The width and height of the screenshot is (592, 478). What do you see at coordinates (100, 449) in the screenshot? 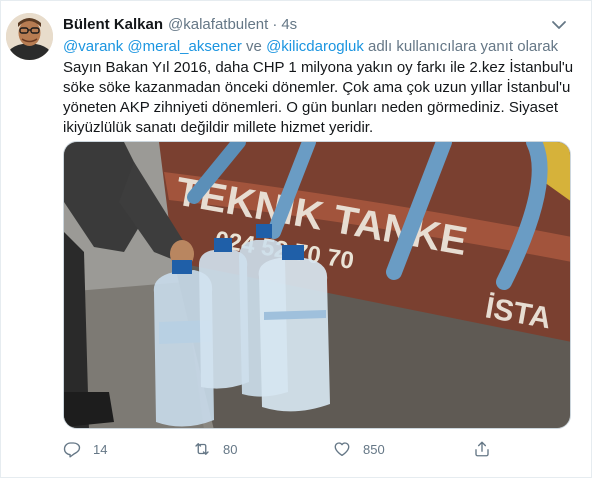
I see `reply-count: 14` at bounding box center [100, 449].